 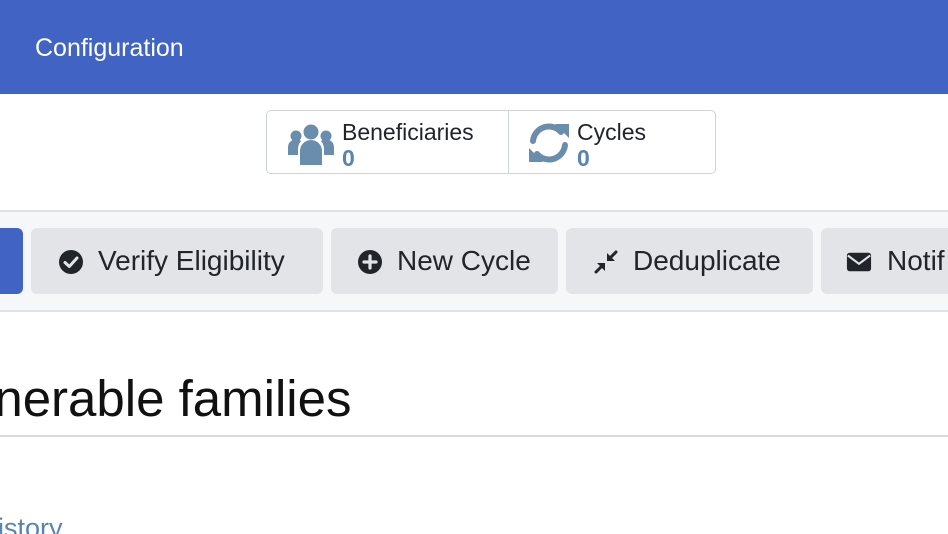 I want to click on verify-eligibility-button: Verify Eligibility, so click(x=177, y=261).